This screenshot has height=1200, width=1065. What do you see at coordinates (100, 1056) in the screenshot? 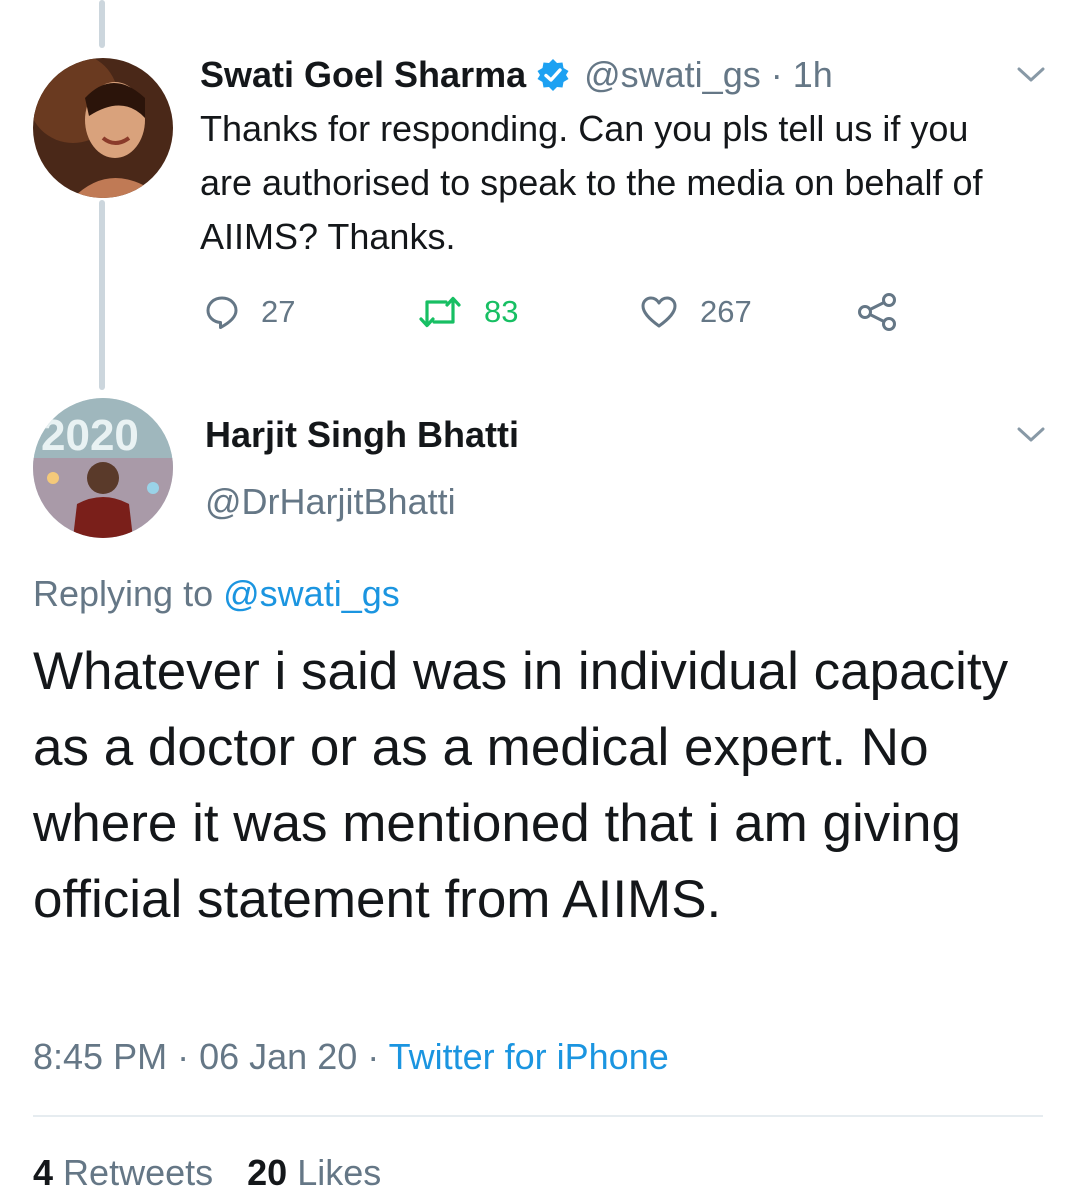
I see `tweet-time: 8:45 PM` at bounding box center [100, 1056].